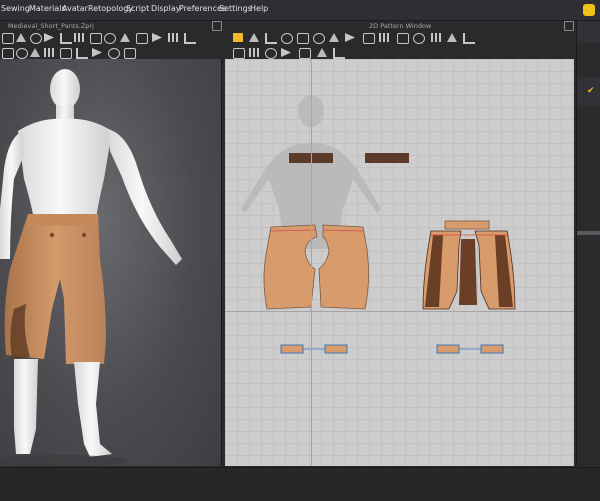 Image resolution: width=600 pixels, height=501 pixels. What do you see at coordinates (114, 53) in the screenshot?
I see `light-icon` at bounding box center [114, 53].